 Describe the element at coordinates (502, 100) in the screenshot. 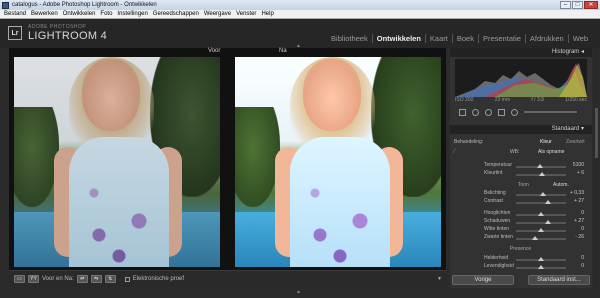

I see `focal-length-value: 23 mm` at that location.